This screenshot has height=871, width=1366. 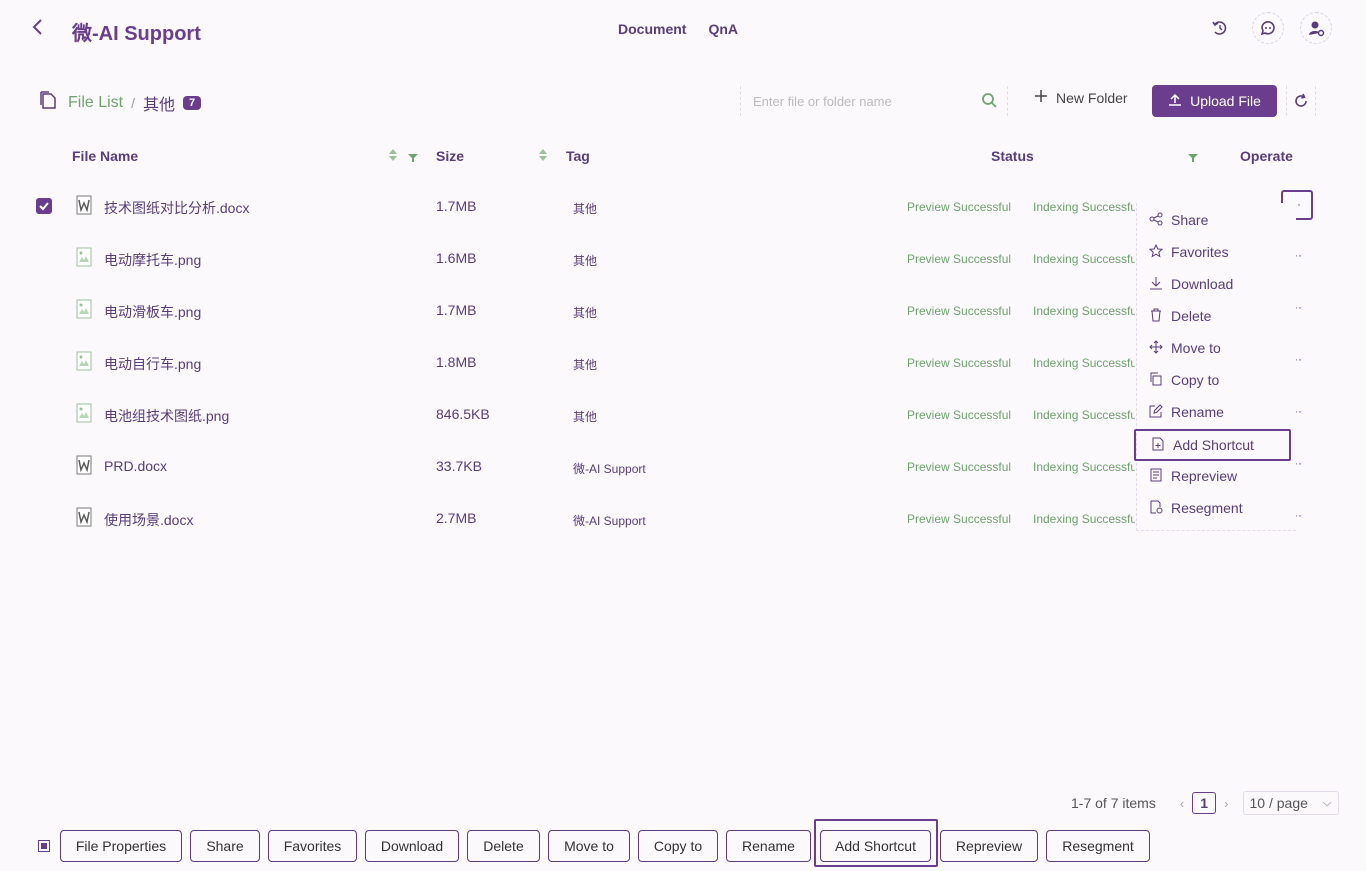 What do you see at coordinates (1316, 28) in the screenshot?
I see `user-settings-icon` at bounding box center [1316, 28].